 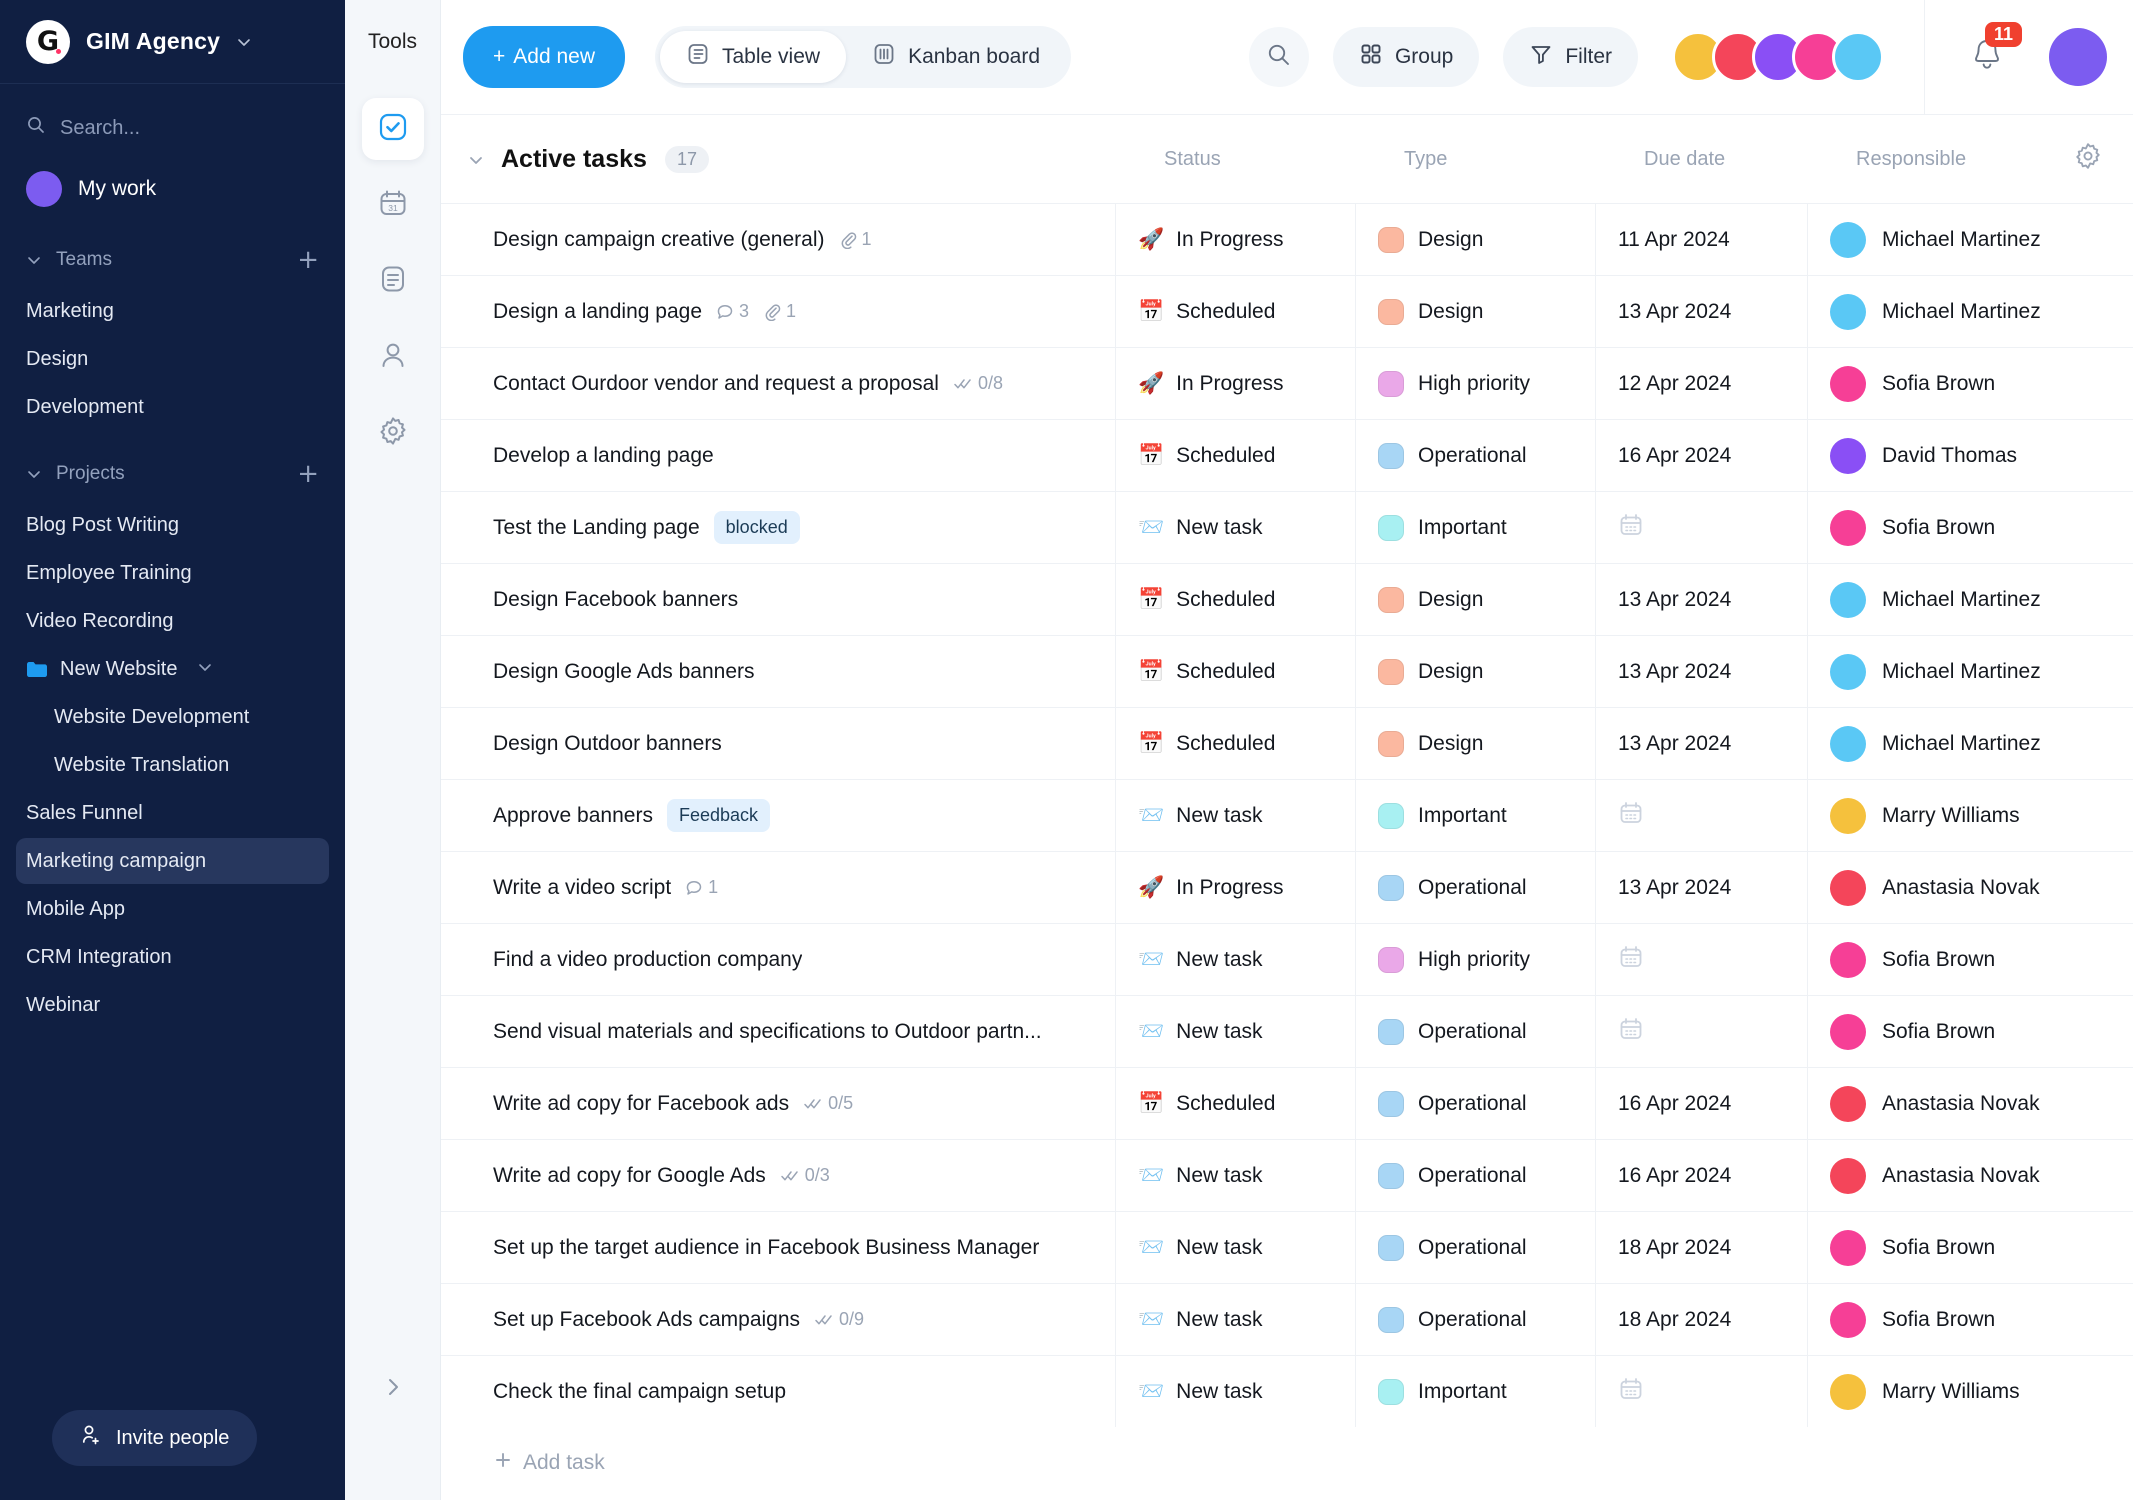 I want to click on cell-task-name: Test the Landing page blocked, so click(x=778, y=527).